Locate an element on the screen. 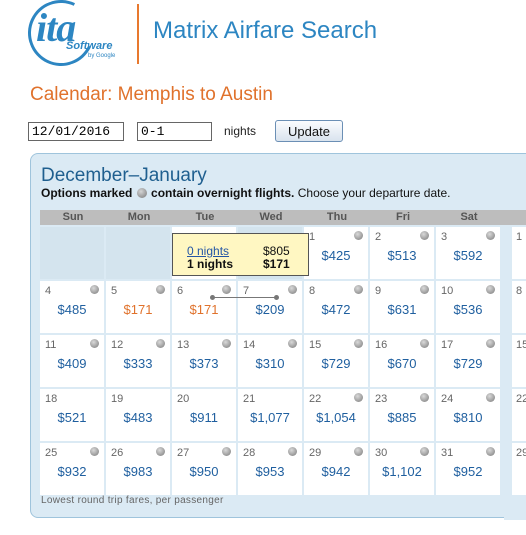 The width and height of the screenshot is (526, 535). day-cell: 20 $911 is located at coordinates (204, 415).